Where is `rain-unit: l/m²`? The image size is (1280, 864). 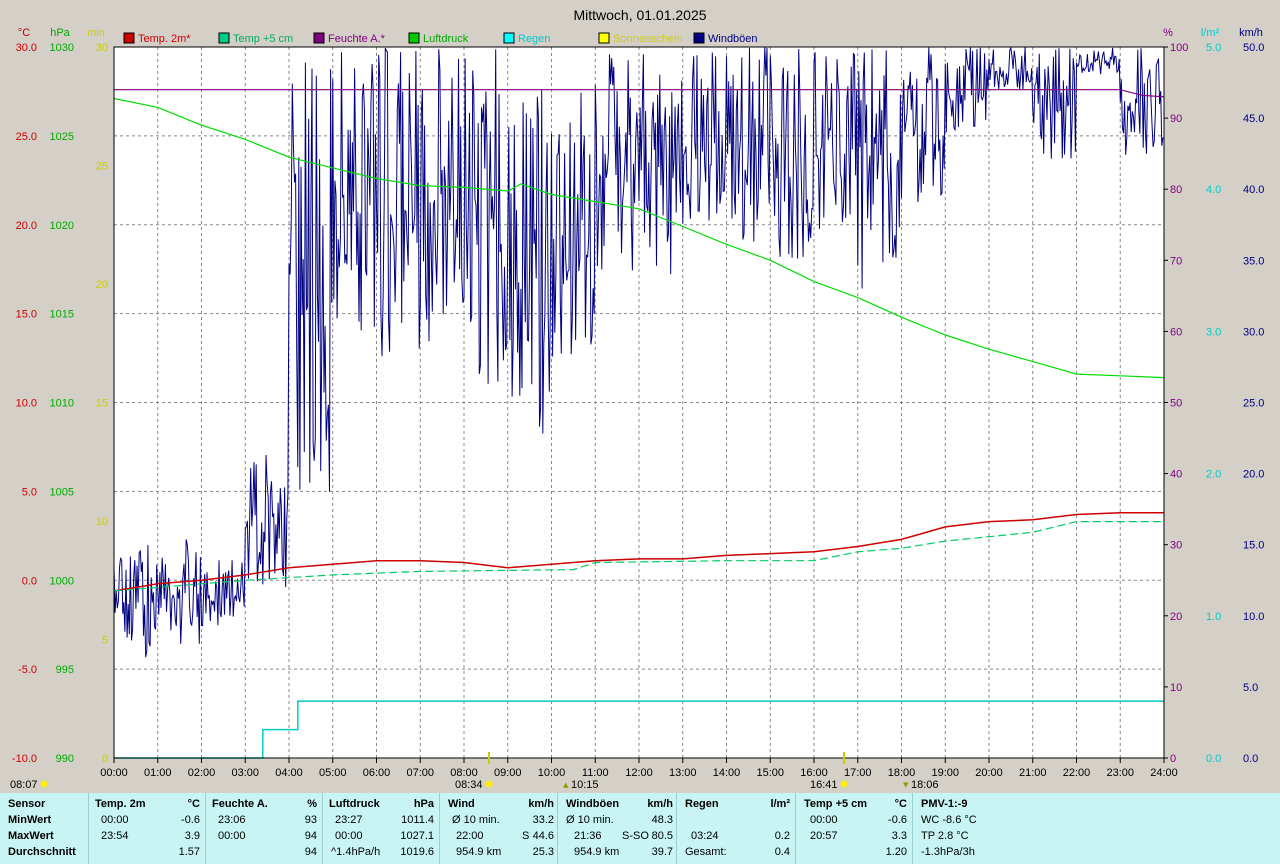 rain-unit: l/m² is located at coordinates (1210, 33).